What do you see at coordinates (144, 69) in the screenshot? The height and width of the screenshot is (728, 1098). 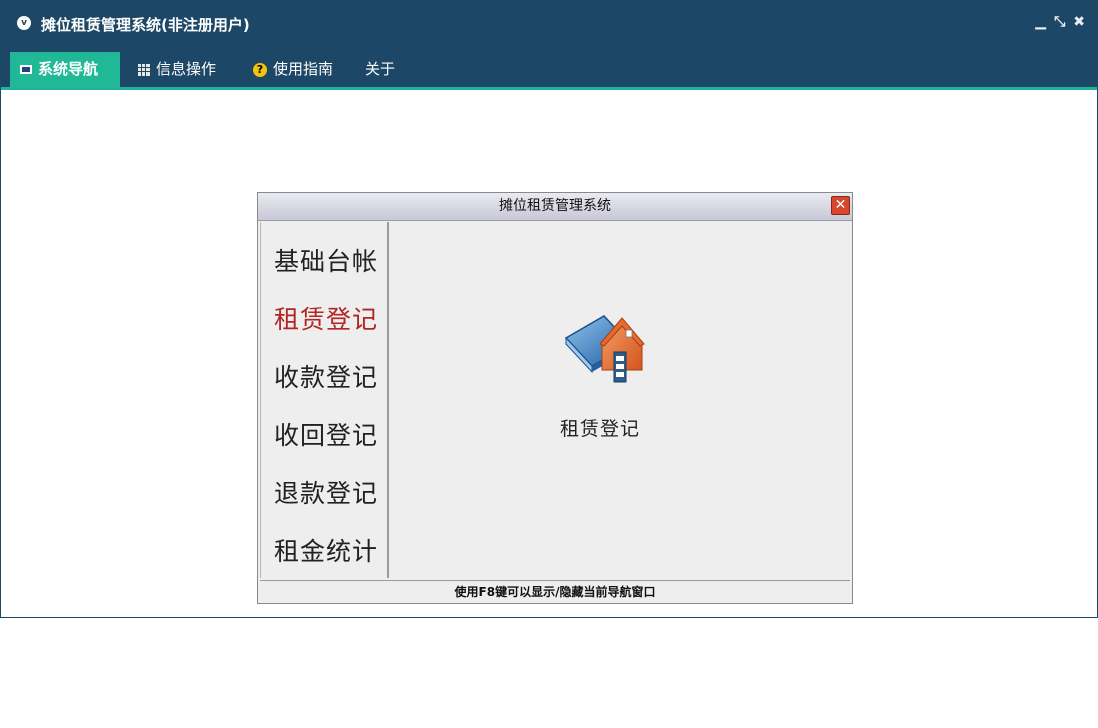 I see `grid-icon` at bounding box center [144, 69].